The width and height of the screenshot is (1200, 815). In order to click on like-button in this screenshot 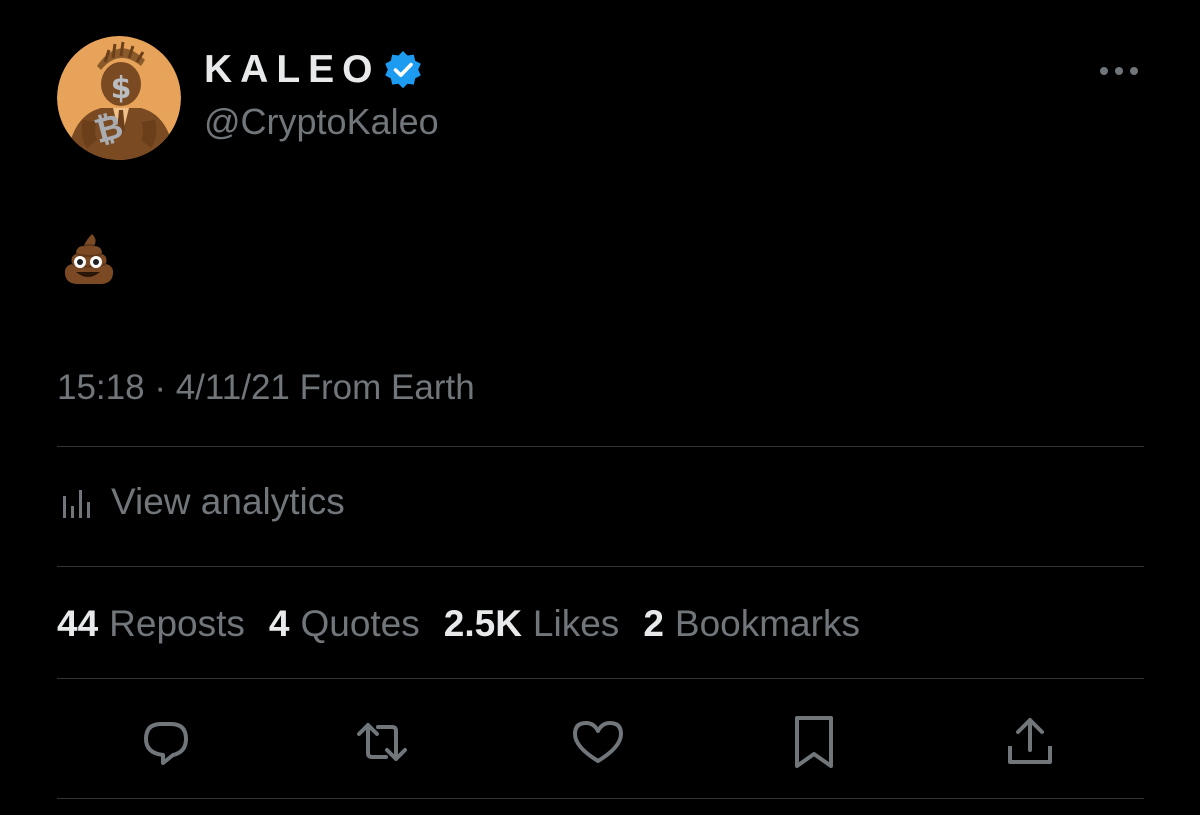, I will do `click(598, 742)`.